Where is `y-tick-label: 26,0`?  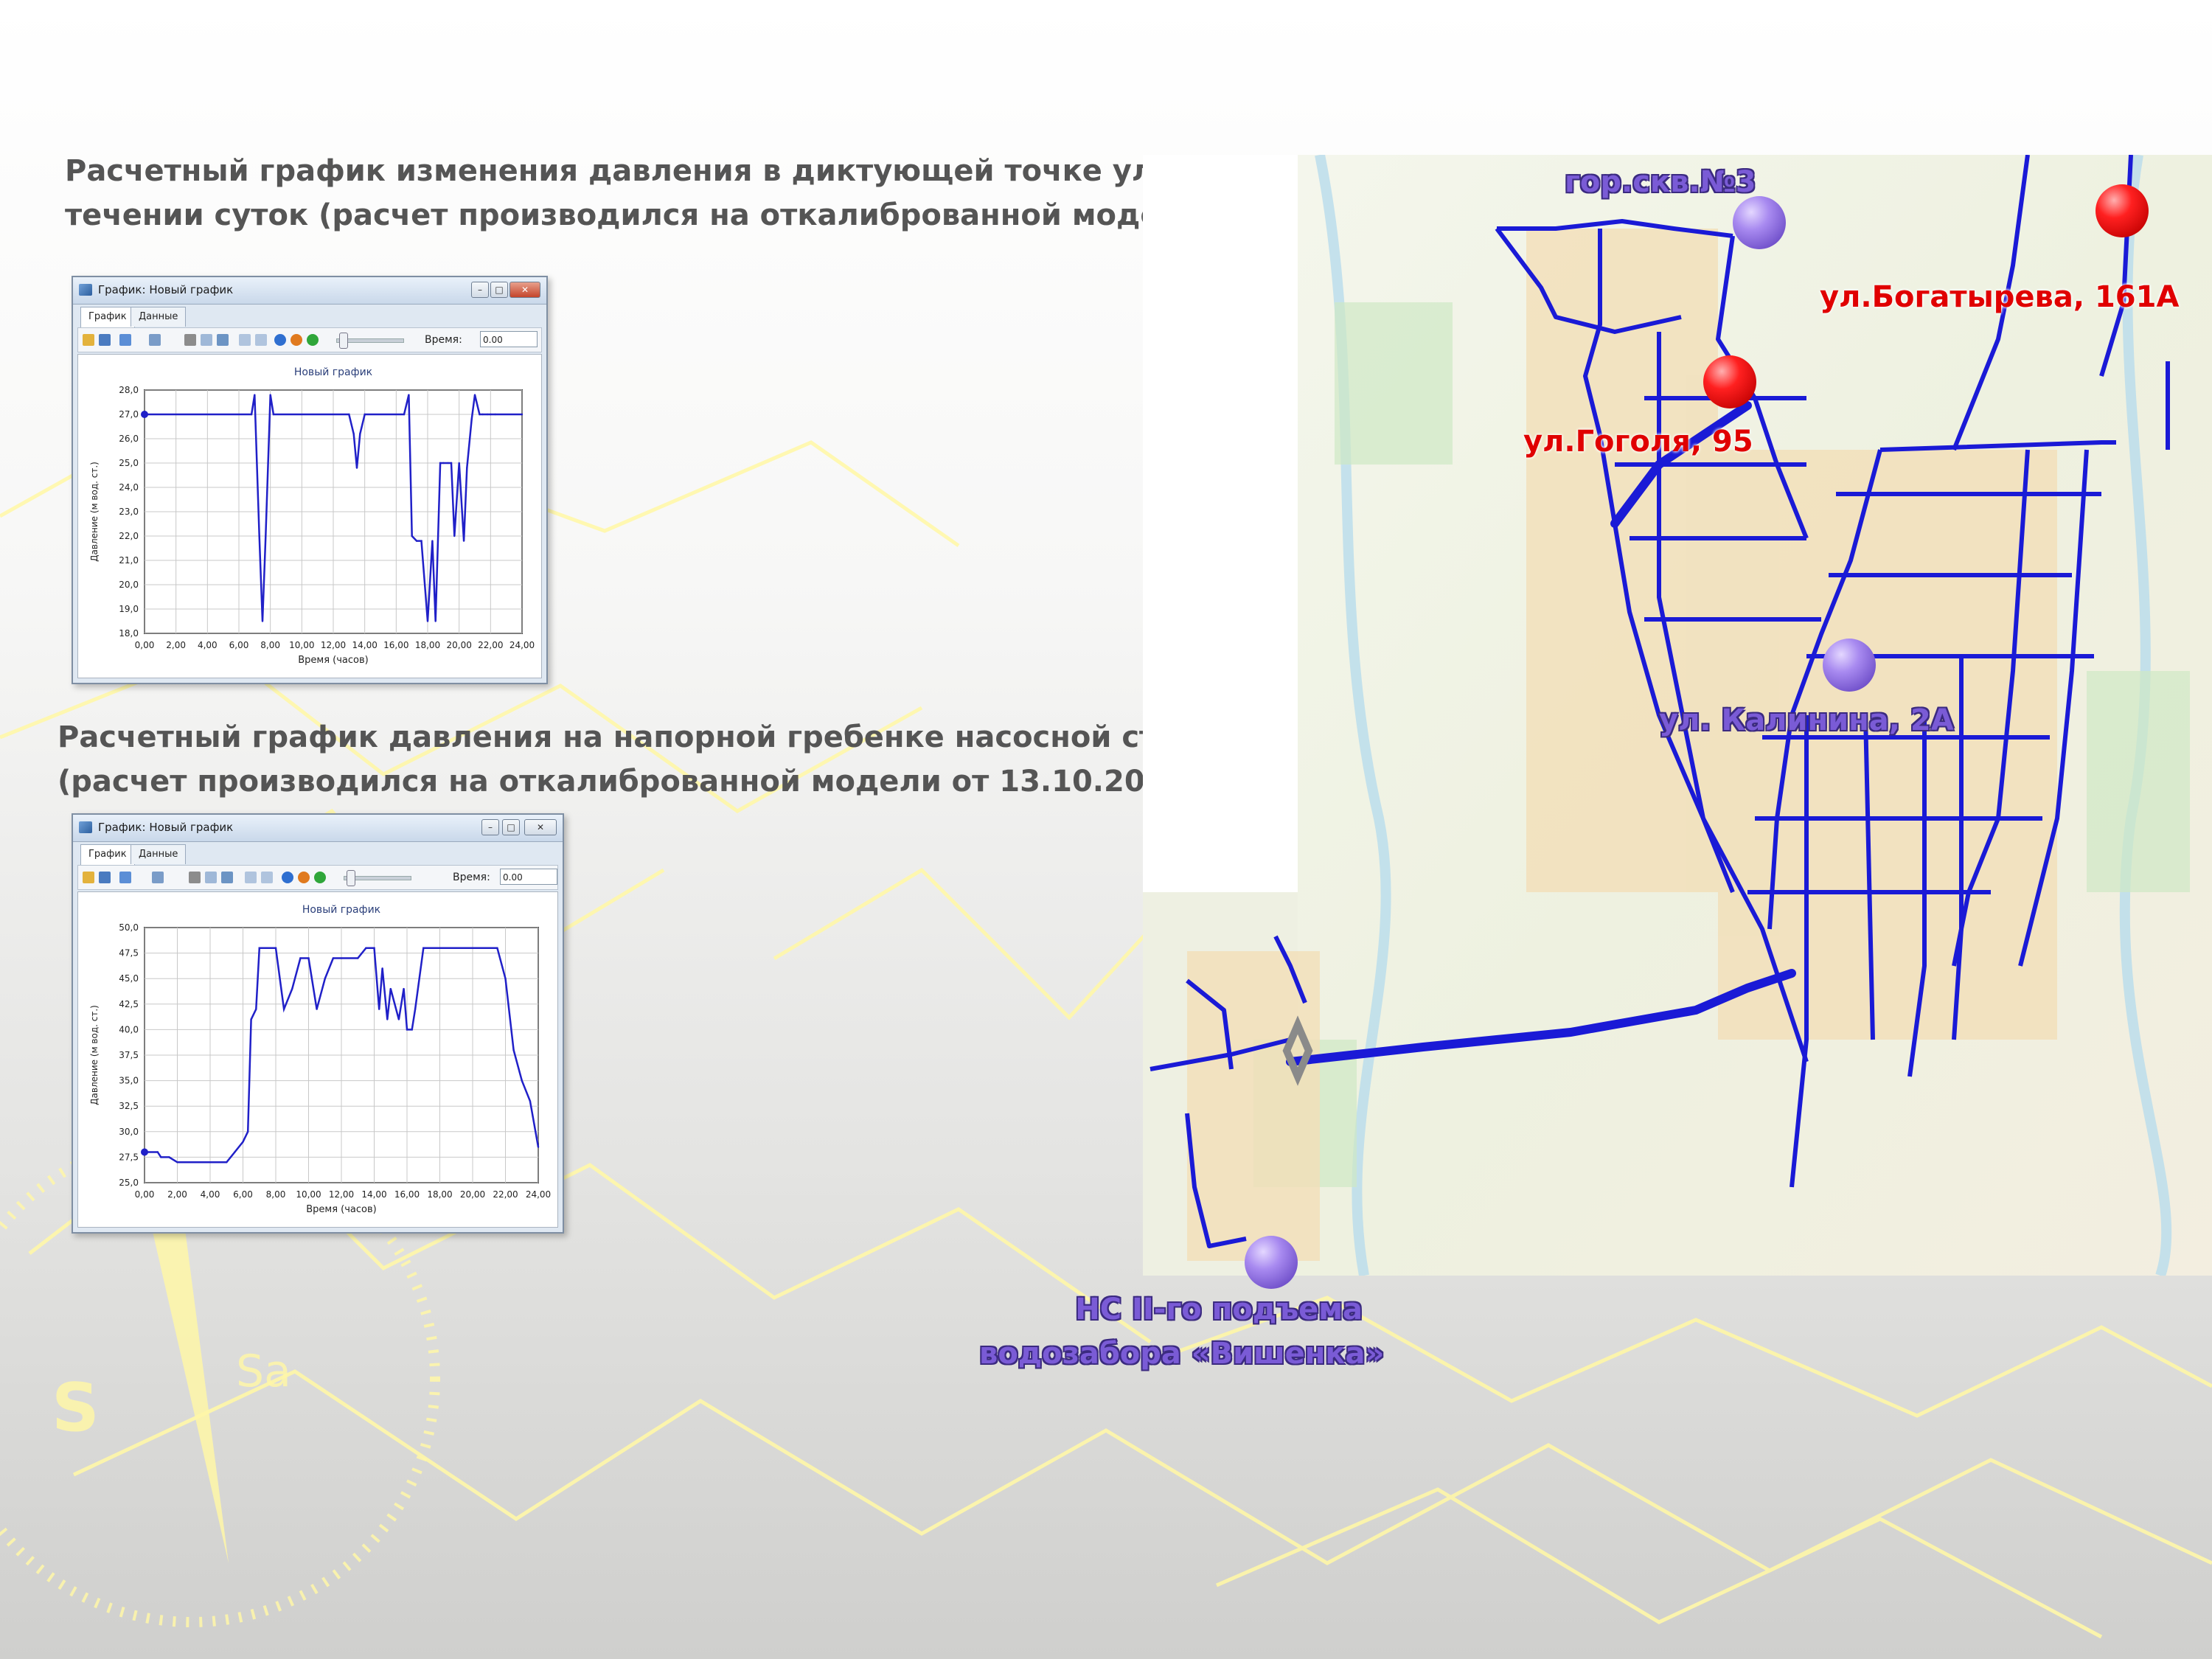 y-tick-label: 26,0 is located at coordinates (129, 439).